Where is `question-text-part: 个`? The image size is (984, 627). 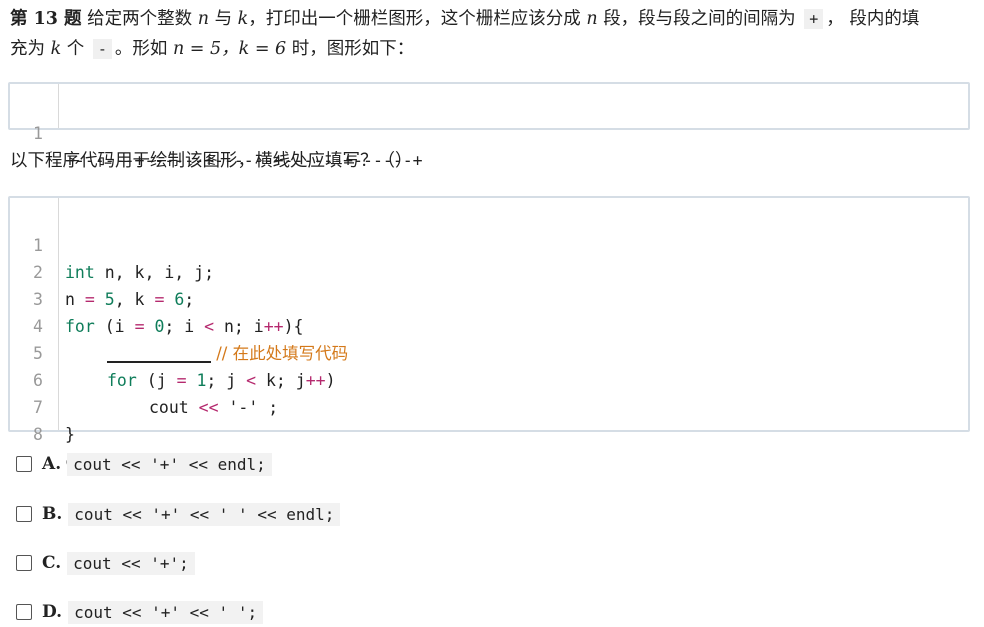
question-text-part: 个 is located at coordinates (75, 49).